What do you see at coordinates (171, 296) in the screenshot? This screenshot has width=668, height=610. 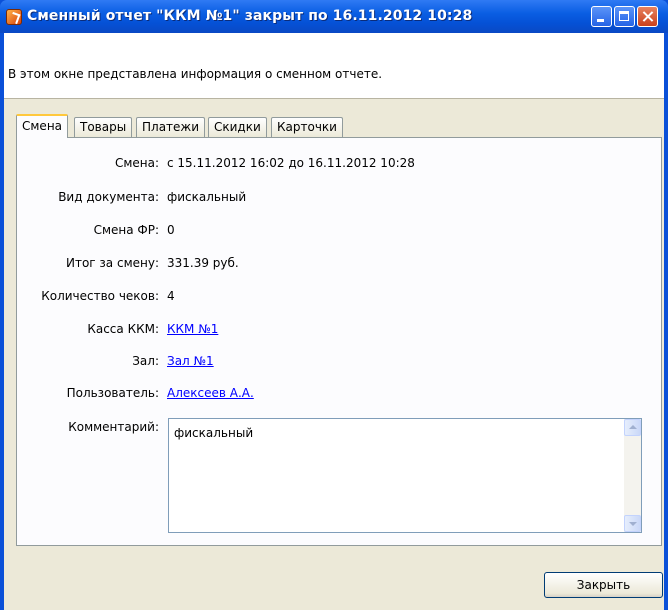 I see `value-checks: 4` at bounding box center [171, 296].